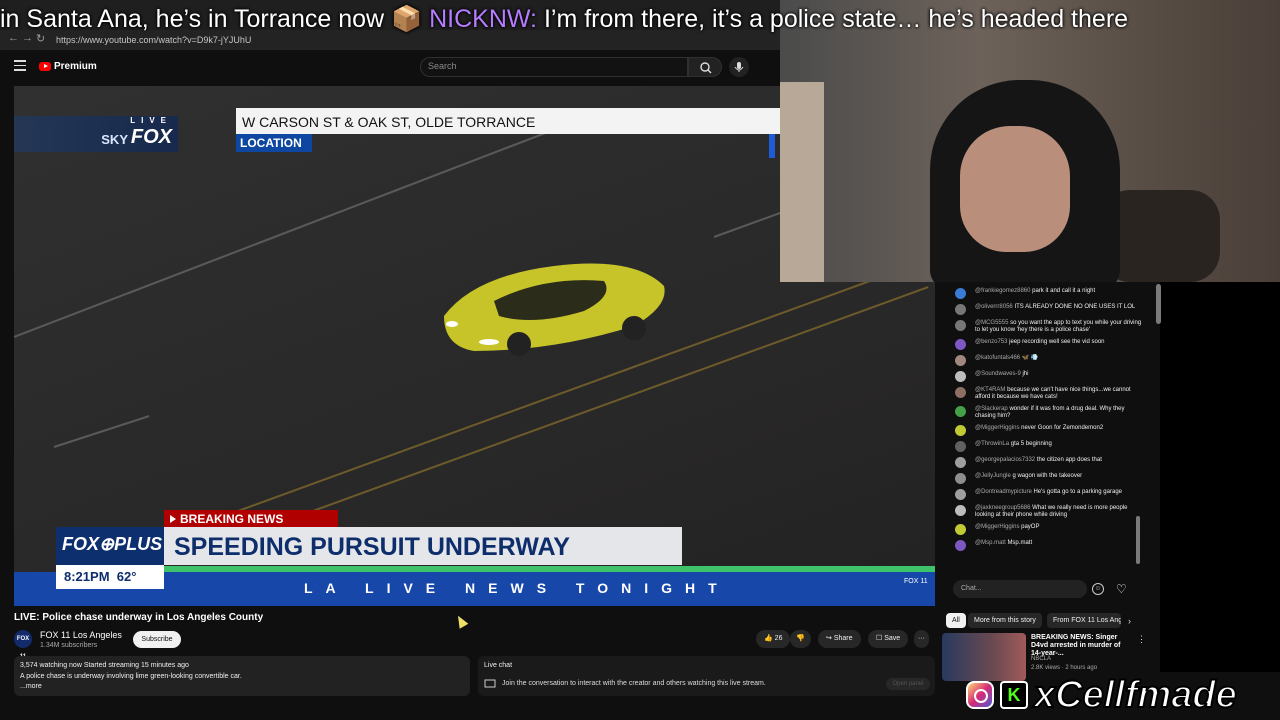  I want to click on share-icon: ↪, so click(829, 638).